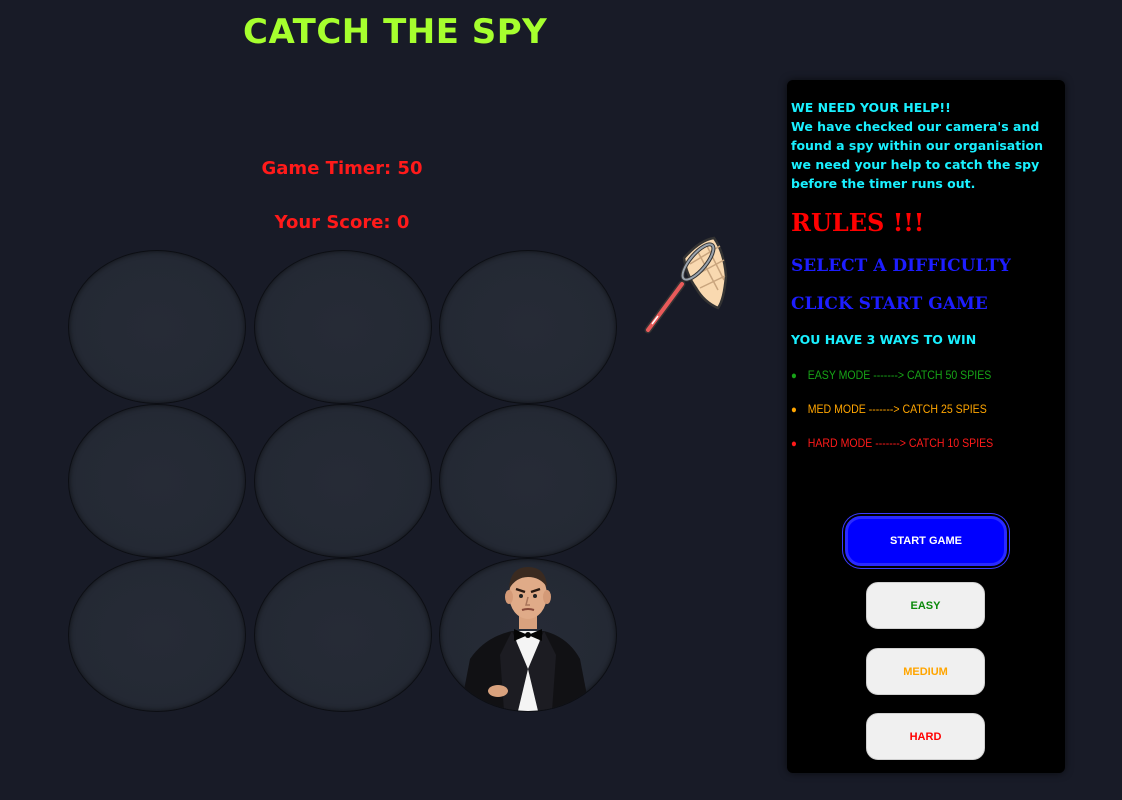 The width and height of the screenshot is (1122, 800). I want to click on step-click-start: CLICK START GAME, so click(889, 304).